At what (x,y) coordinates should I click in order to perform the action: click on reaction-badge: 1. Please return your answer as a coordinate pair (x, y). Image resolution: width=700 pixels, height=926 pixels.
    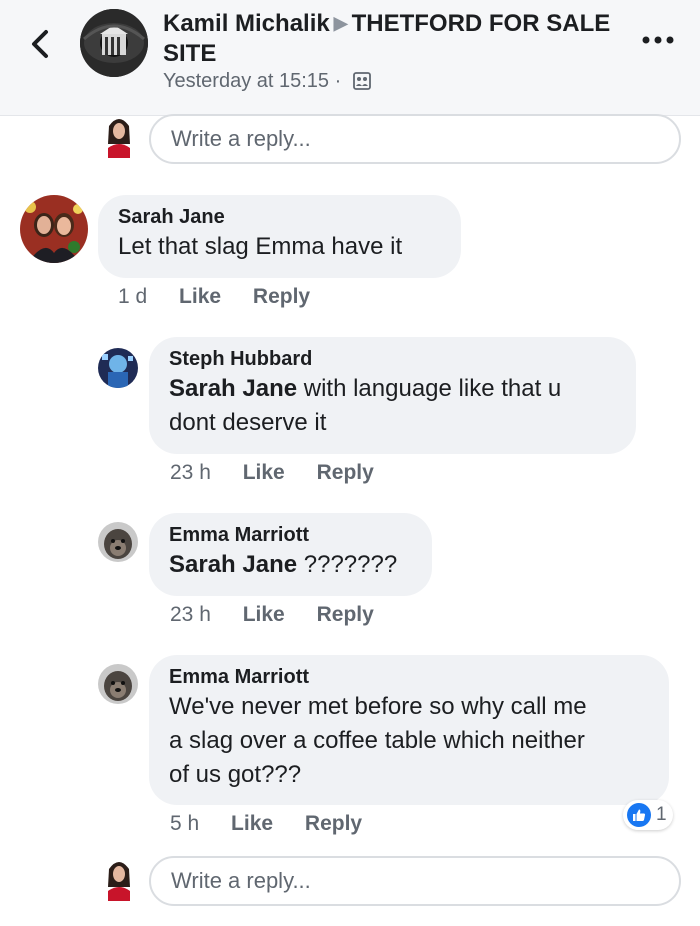
    Looking at the image, I should click on (648, 815).